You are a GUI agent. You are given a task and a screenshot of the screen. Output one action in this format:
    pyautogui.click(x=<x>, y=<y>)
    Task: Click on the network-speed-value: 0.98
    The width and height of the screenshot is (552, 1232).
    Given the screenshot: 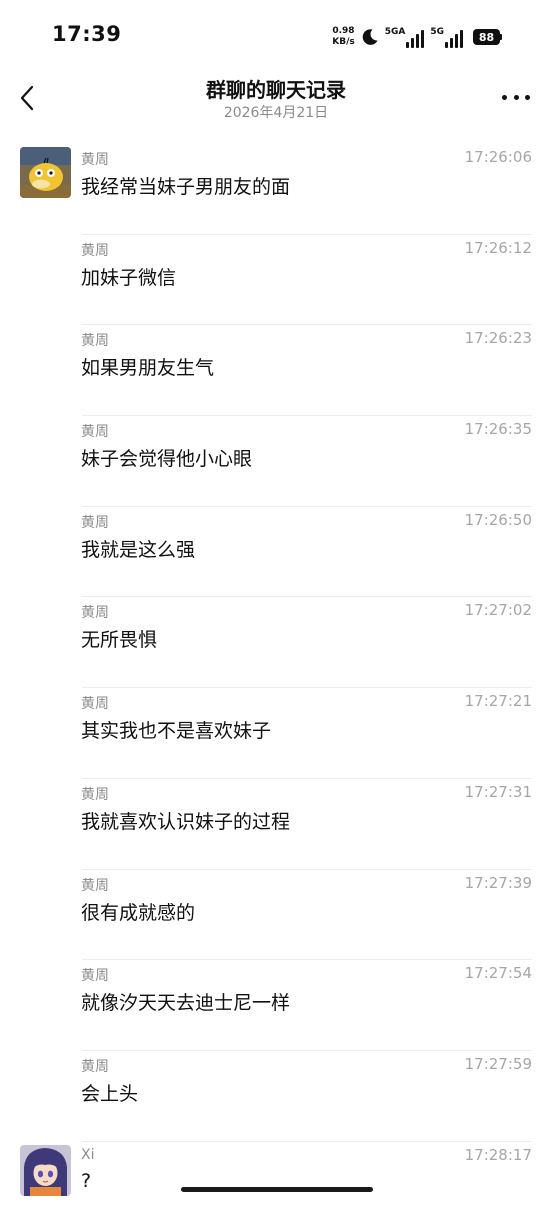 What is the action you would take?
    pyautogui.click(x=343, y=31)
    